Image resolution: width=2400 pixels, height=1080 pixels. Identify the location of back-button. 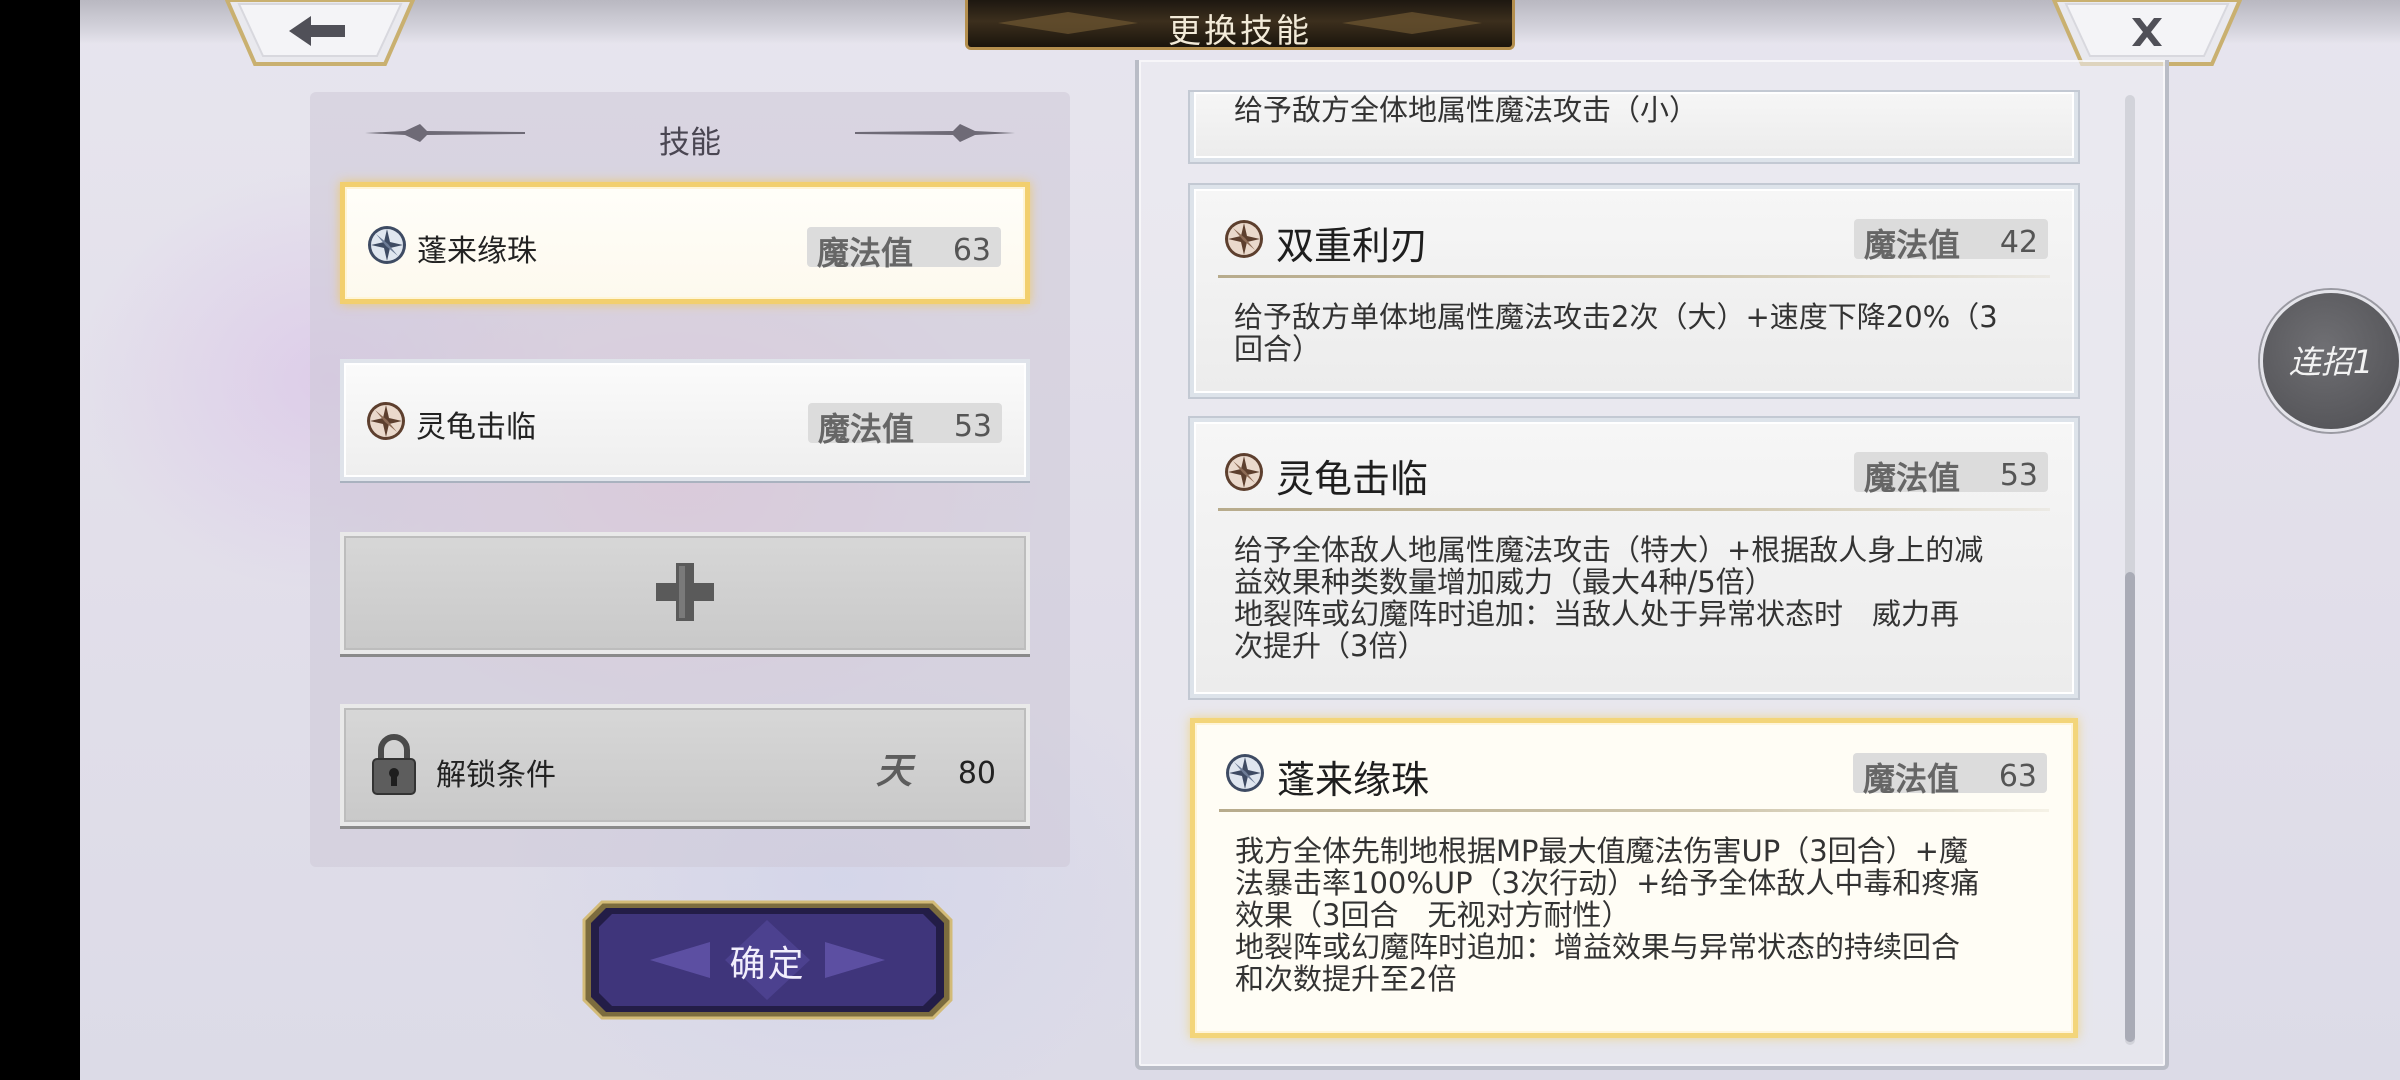
(320, 33).